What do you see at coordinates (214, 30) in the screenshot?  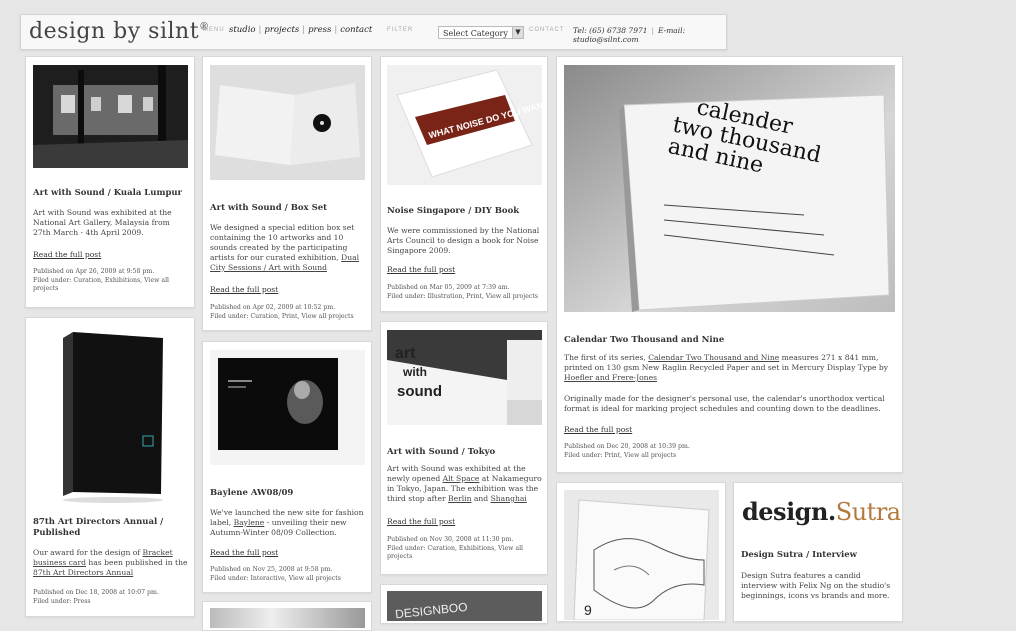 I see `menu-label: MENU` at bounding box center [214, 30].